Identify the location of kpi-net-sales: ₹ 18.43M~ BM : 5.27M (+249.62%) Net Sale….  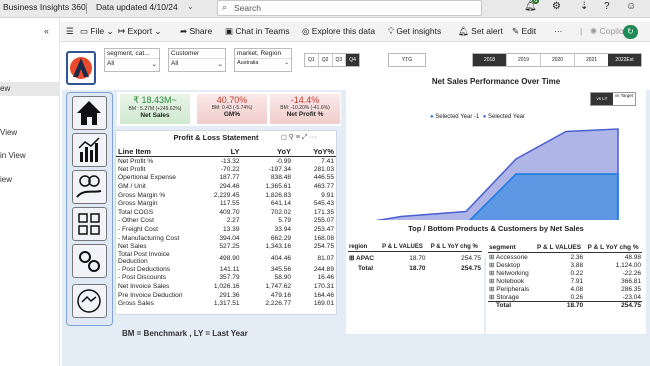
(155, 109).